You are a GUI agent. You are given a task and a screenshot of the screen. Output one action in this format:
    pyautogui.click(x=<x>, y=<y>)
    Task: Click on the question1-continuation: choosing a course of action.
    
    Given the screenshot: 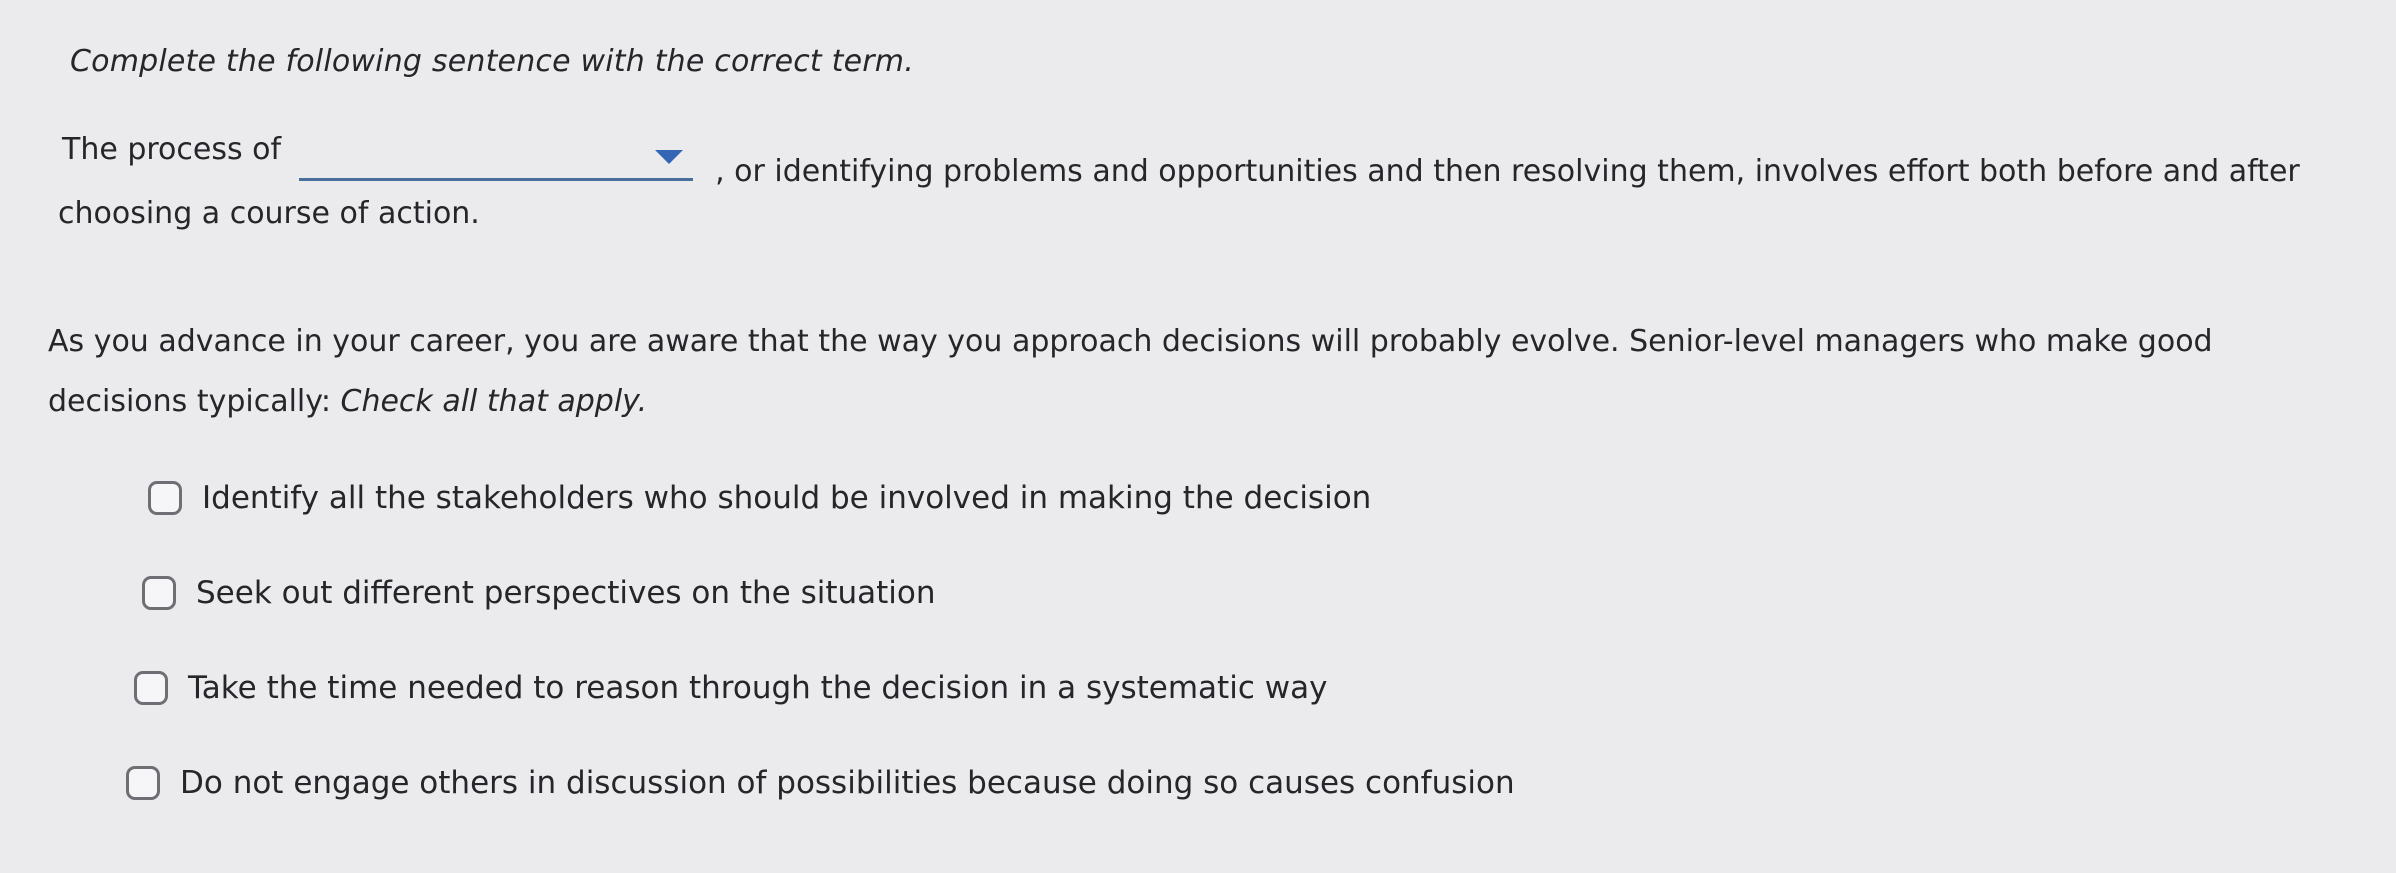 What is the action you would take?
    pyautogui.click(x=269, y=213)
    